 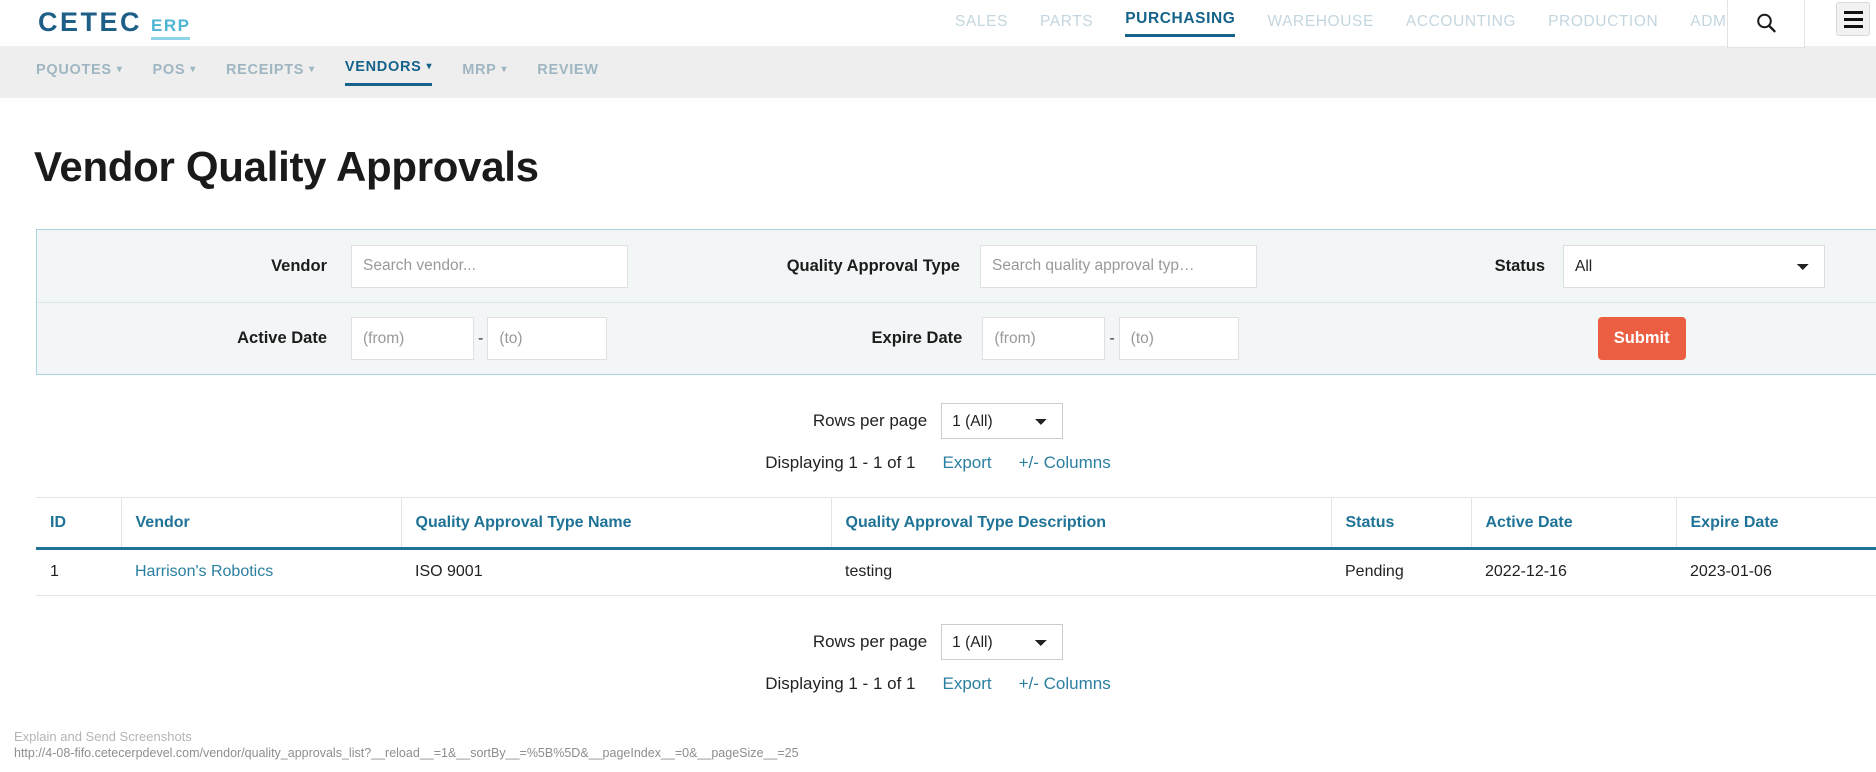 I want to click on status-filter-select: All, so click(x=1694, y=266).